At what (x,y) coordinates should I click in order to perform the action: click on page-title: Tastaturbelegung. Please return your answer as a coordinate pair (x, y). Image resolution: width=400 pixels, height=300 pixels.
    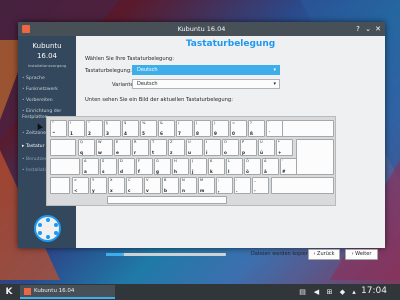
    Looking at the image, I should click on (230, 44).